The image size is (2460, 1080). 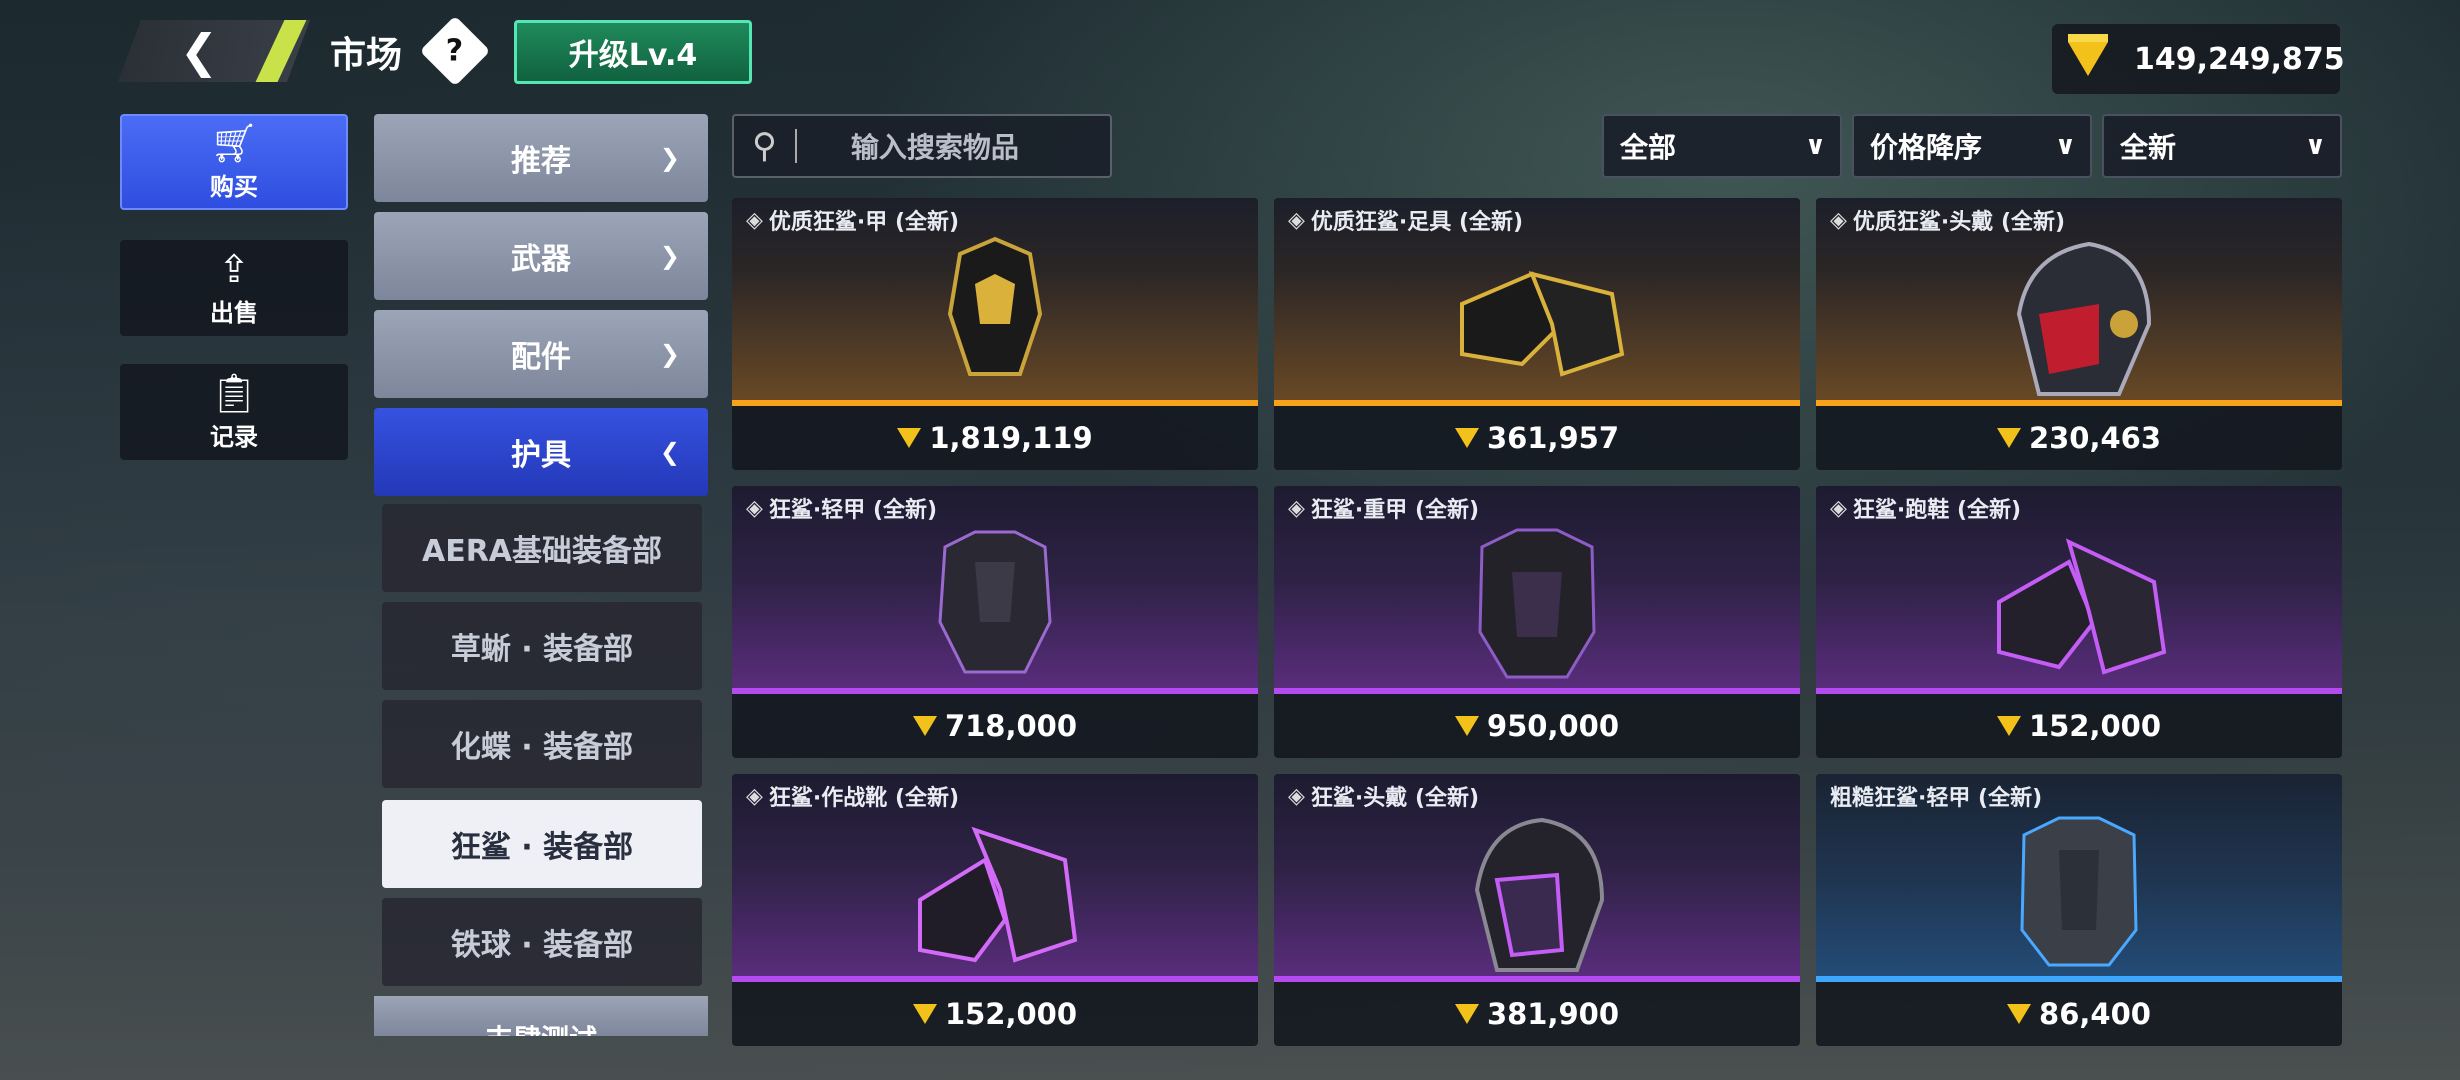 I want to click on search-icon: ⚲, so click(x=764, y=146).